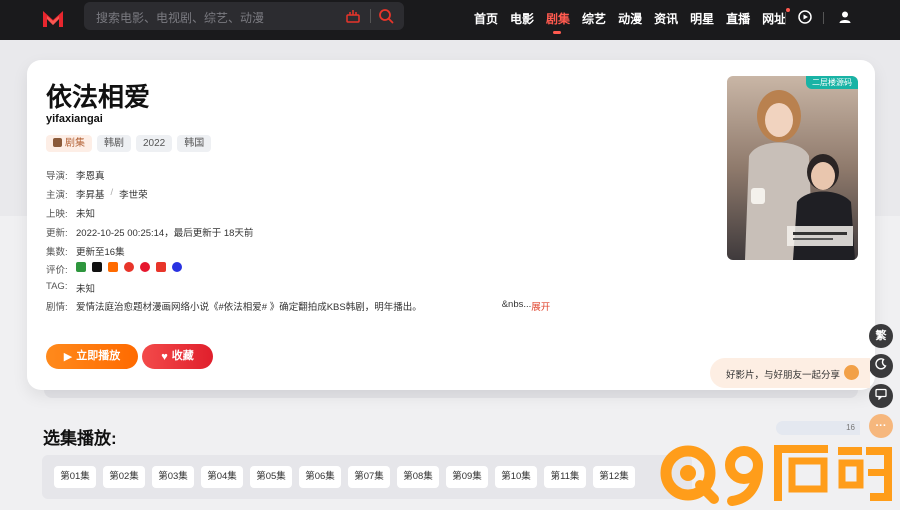  I want to click on share-text: 好影片，与好朋友一起分享, so click(783, 375).